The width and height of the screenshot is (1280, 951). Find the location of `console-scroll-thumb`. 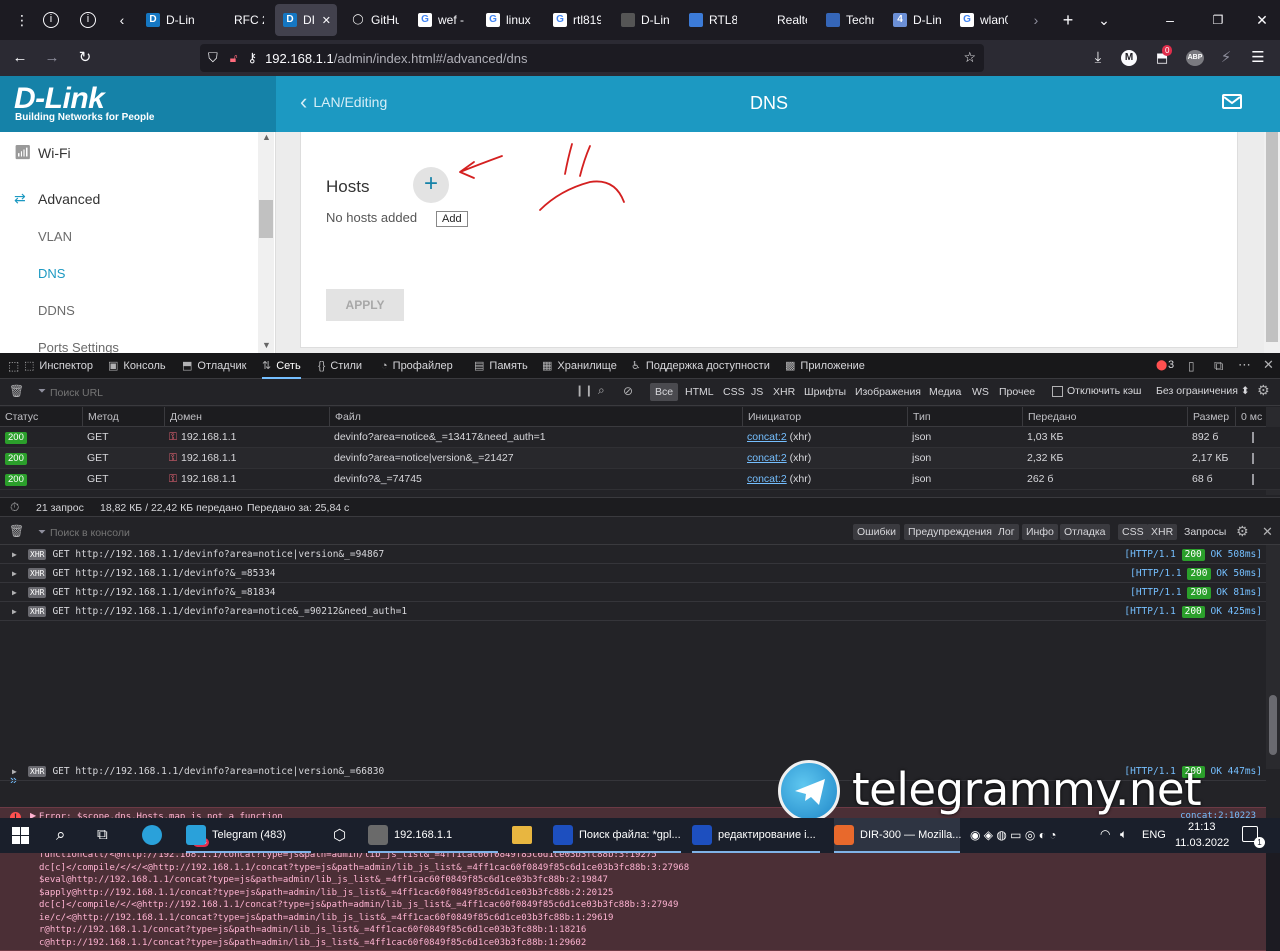

console-scroll-thumb is located at coordinates (1273, 725).